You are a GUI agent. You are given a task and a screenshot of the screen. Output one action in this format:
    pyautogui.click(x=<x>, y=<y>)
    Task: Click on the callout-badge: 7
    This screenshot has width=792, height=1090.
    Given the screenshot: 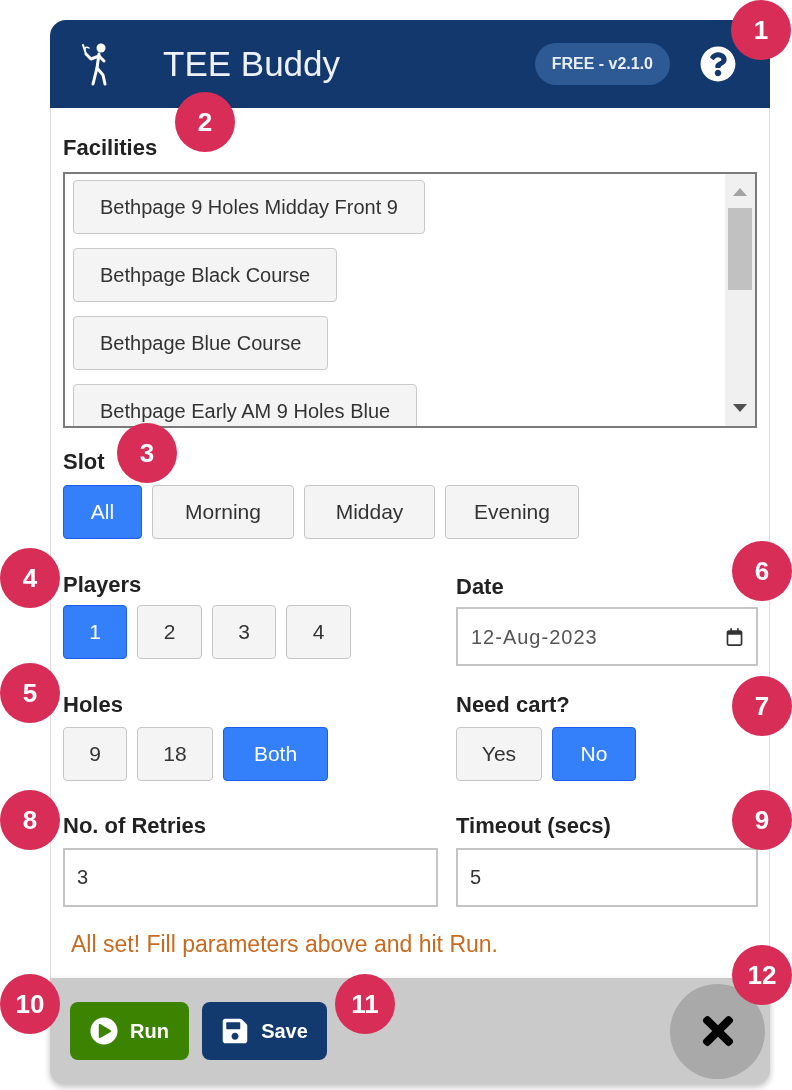 What is the action you would take?
    pyautogui.click(x=762, y=706)
    